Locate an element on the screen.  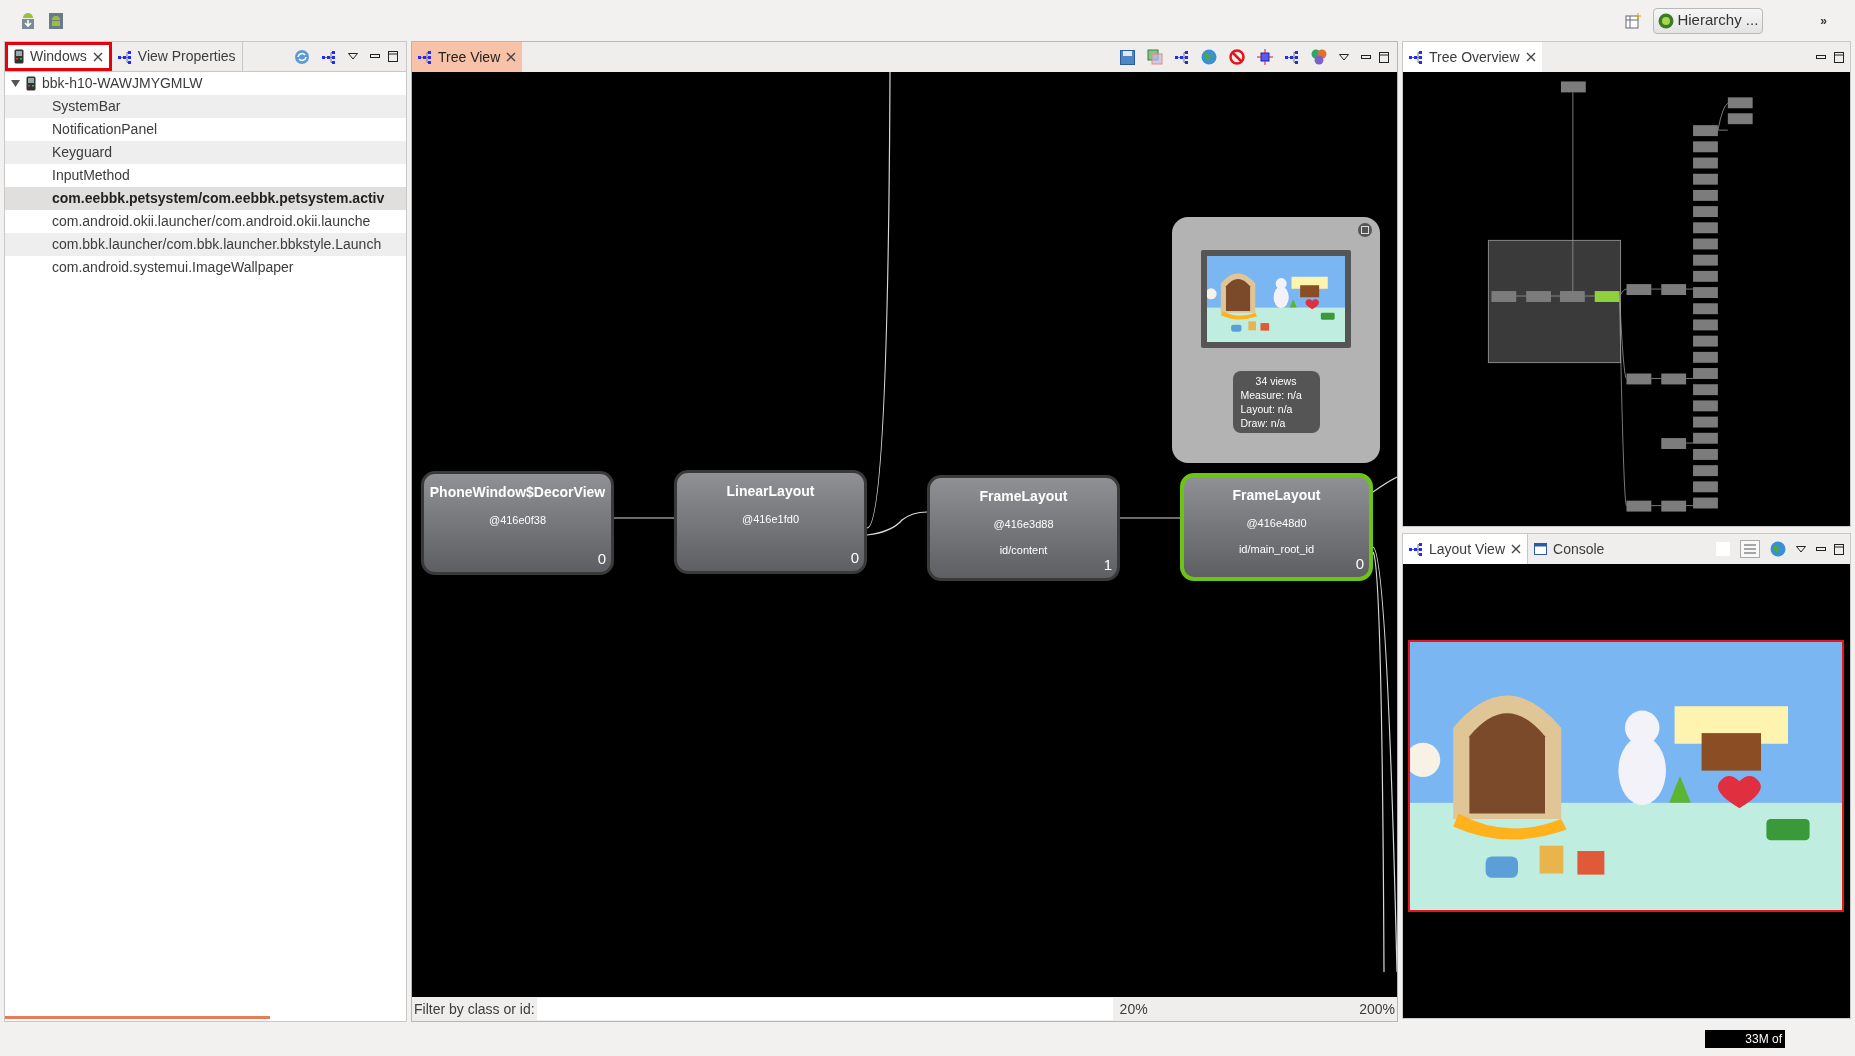
tree-node: FrameLayout @416e48d0 id/main_root_id 0 is located at coordinates (1276, 527).